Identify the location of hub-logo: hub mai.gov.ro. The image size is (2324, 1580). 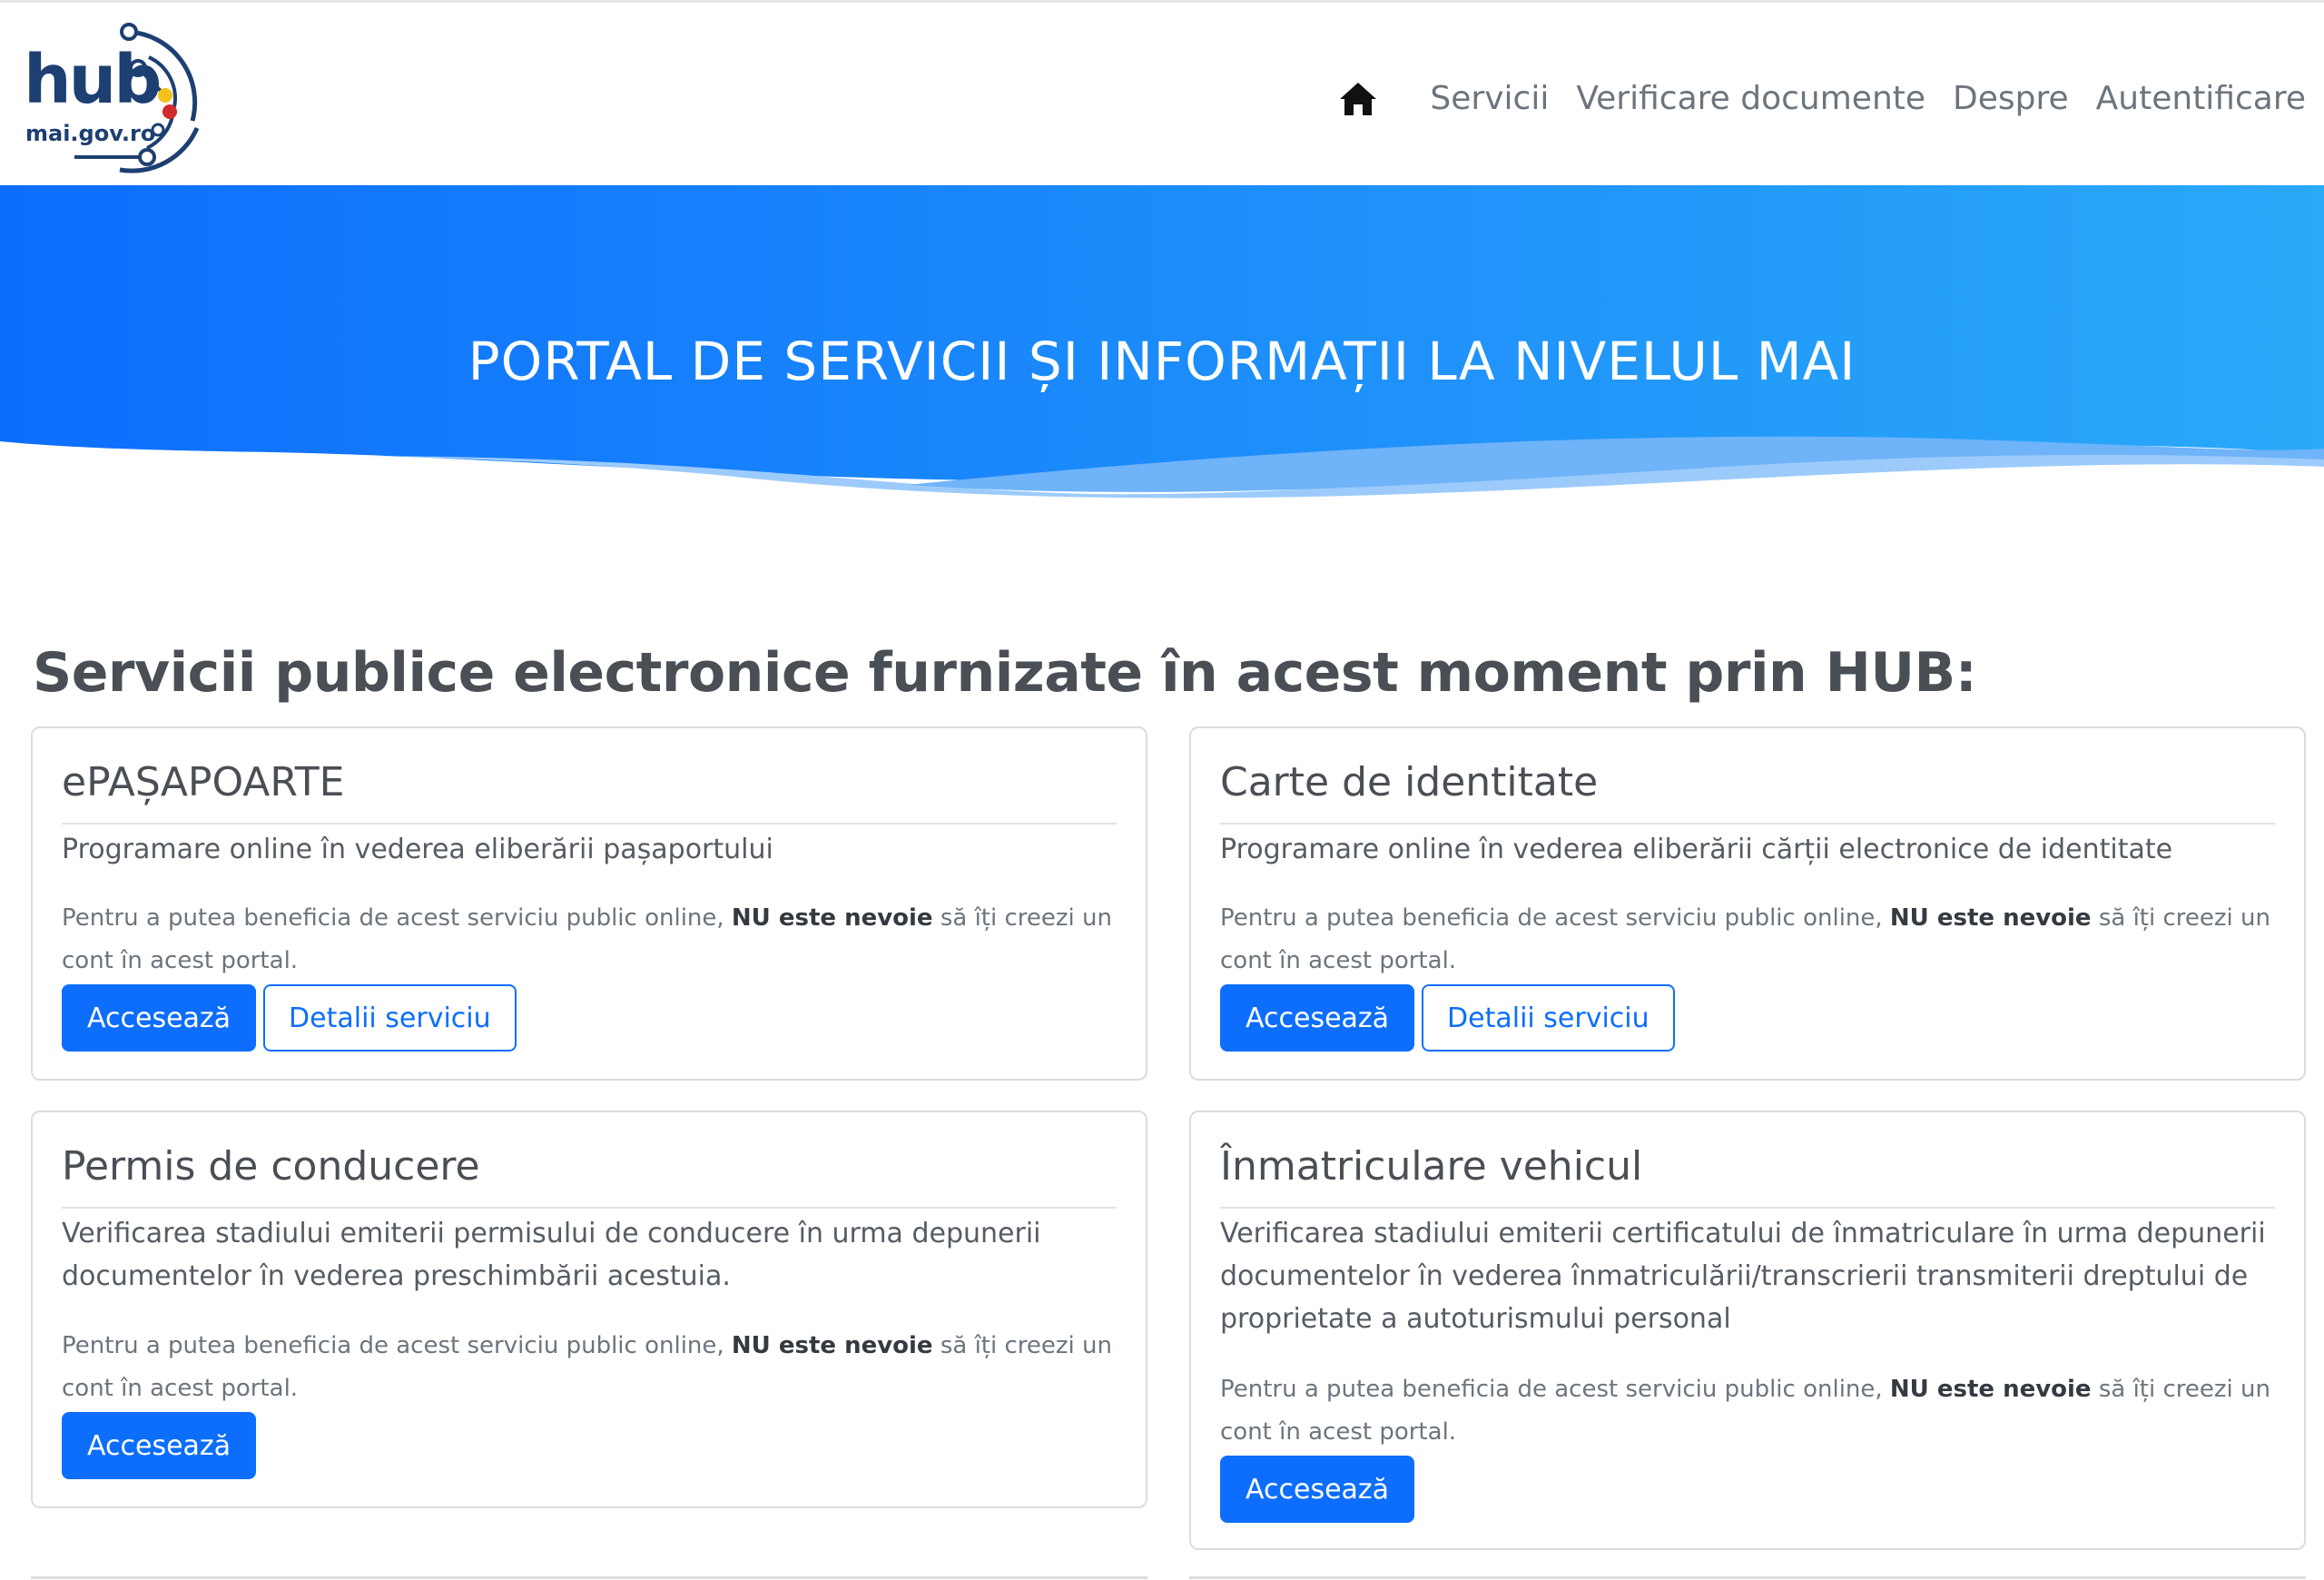
(112, 98).